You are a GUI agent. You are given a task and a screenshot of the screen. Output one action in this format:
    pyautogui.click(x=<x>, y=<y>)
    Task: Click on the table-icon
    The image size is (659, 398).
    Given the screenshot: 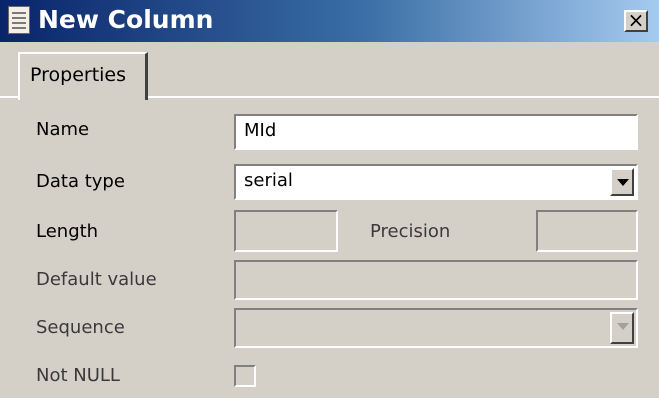 What is the action you would take?
    pyautogui.click(x=19, y=20)
    